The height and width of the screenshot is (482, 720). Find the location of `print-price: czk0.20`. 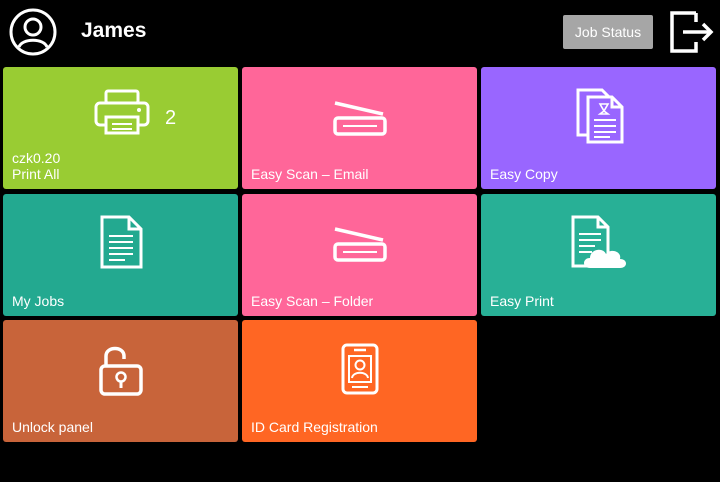

print-price: czk0.20 is located at coordinates (36, 158).